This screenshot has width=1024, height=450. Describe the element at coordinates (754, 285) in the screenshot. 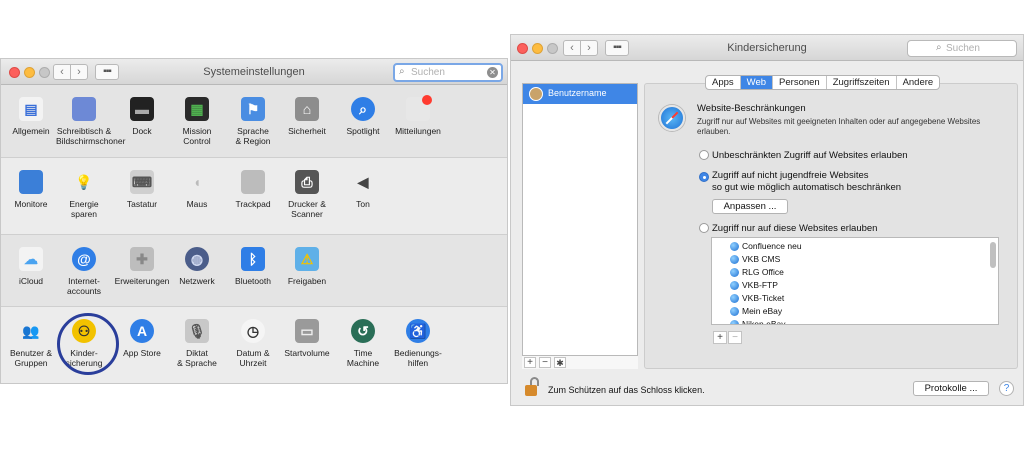

I see `list-item: VKB-FTP` at that location.